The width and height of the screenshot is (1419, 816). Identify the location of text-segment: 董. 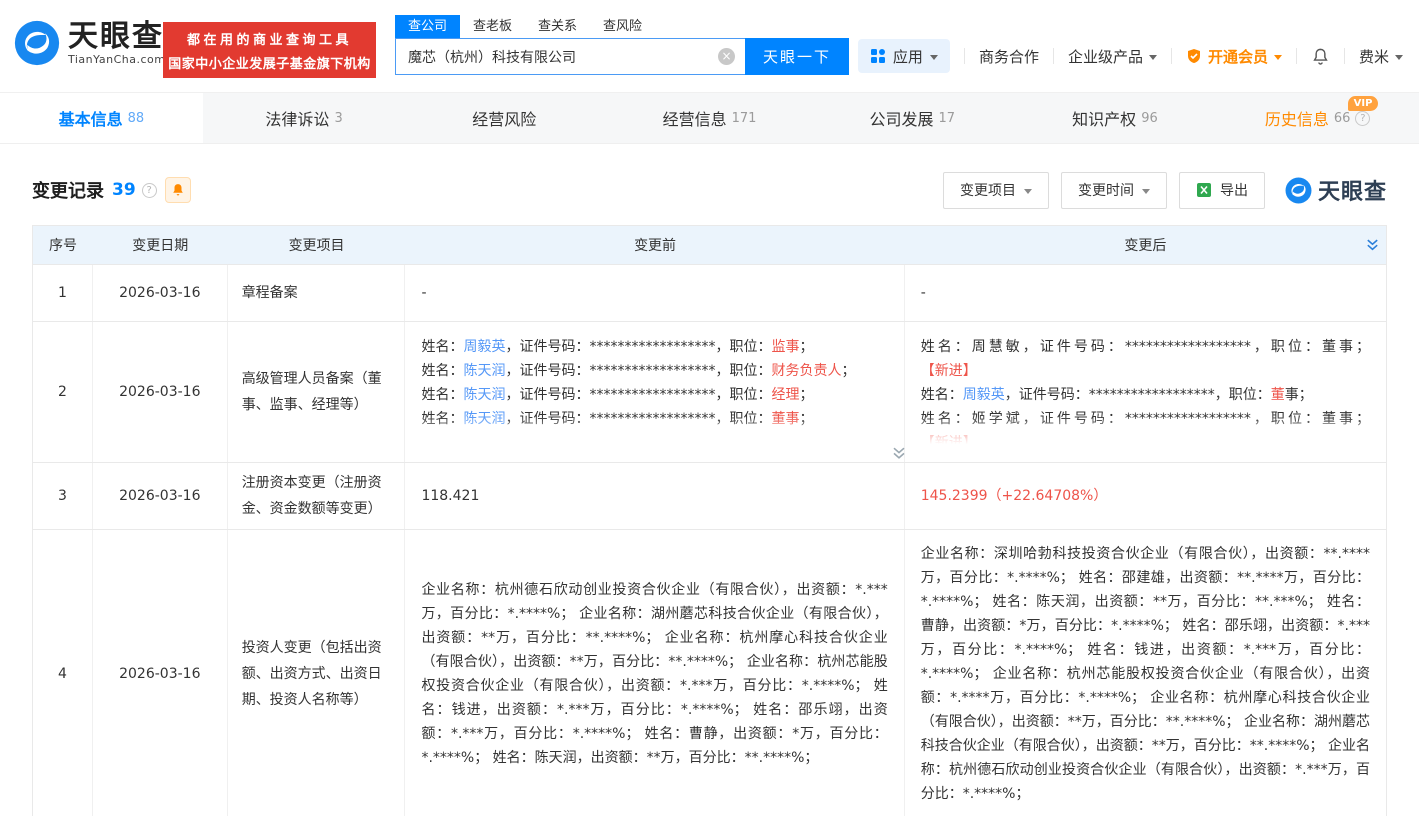
(1277, 395).